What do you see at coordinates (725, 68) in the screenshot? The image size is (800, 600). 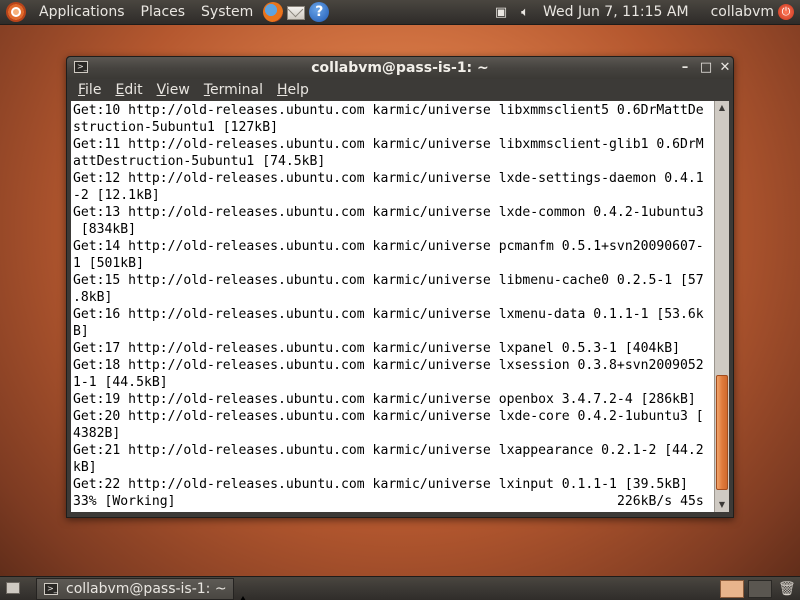 I see `close-button: ✕` at bounding box center [725, 68].